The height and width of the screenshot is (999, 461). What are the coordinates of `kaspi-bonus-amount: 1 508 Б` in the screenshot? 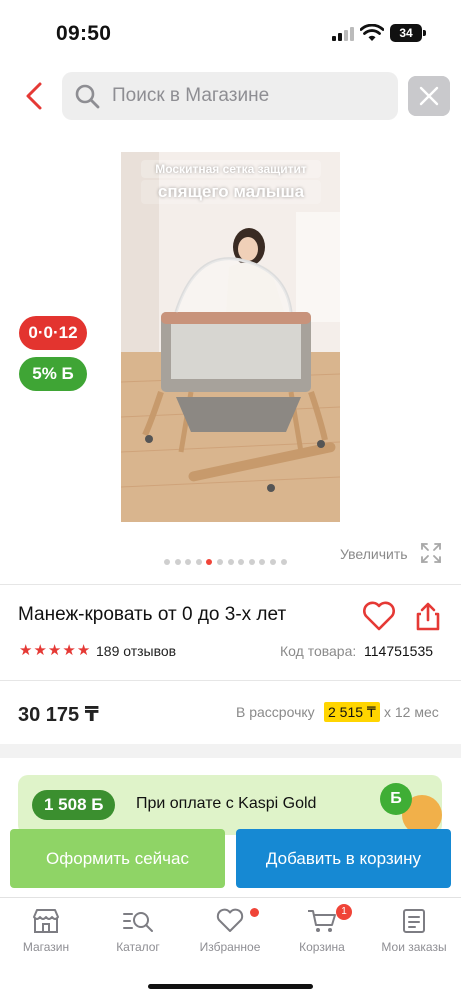 It's located at (74, 805).